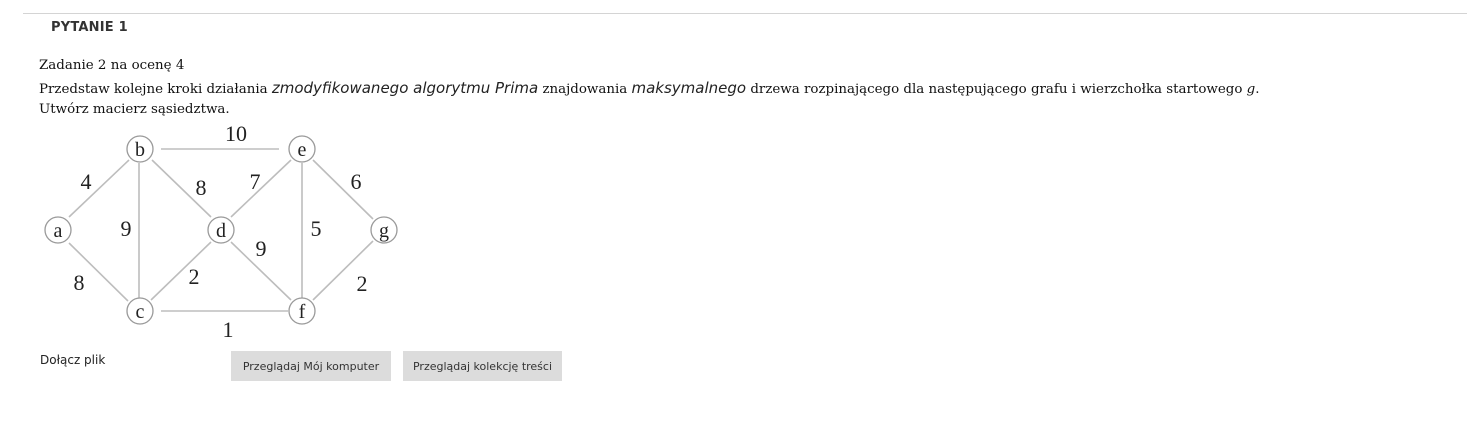  Describe the element at coordinates (194, 276) in the screenshot. I see `weight-c-d: 2` at that location.